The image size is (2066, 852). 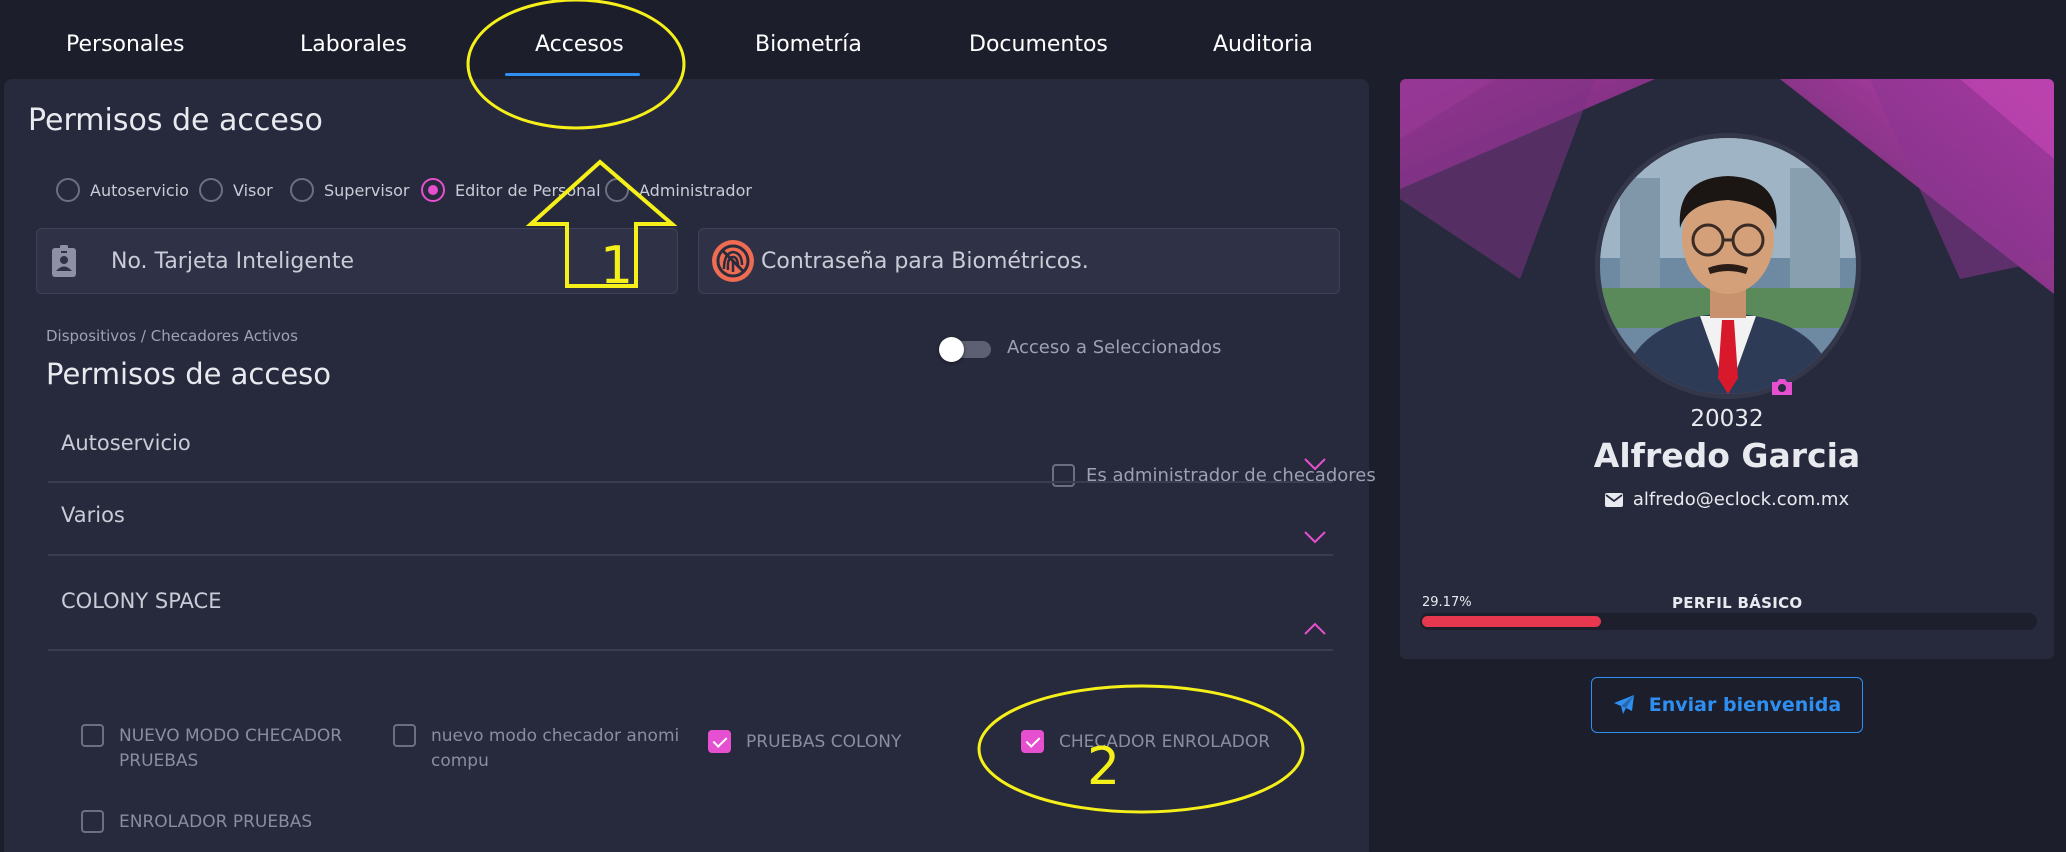 What do you see at coordinates (1727, 419) in the screenshot?
I see `employee-id: 20032` at bounding box center [1727, 419].